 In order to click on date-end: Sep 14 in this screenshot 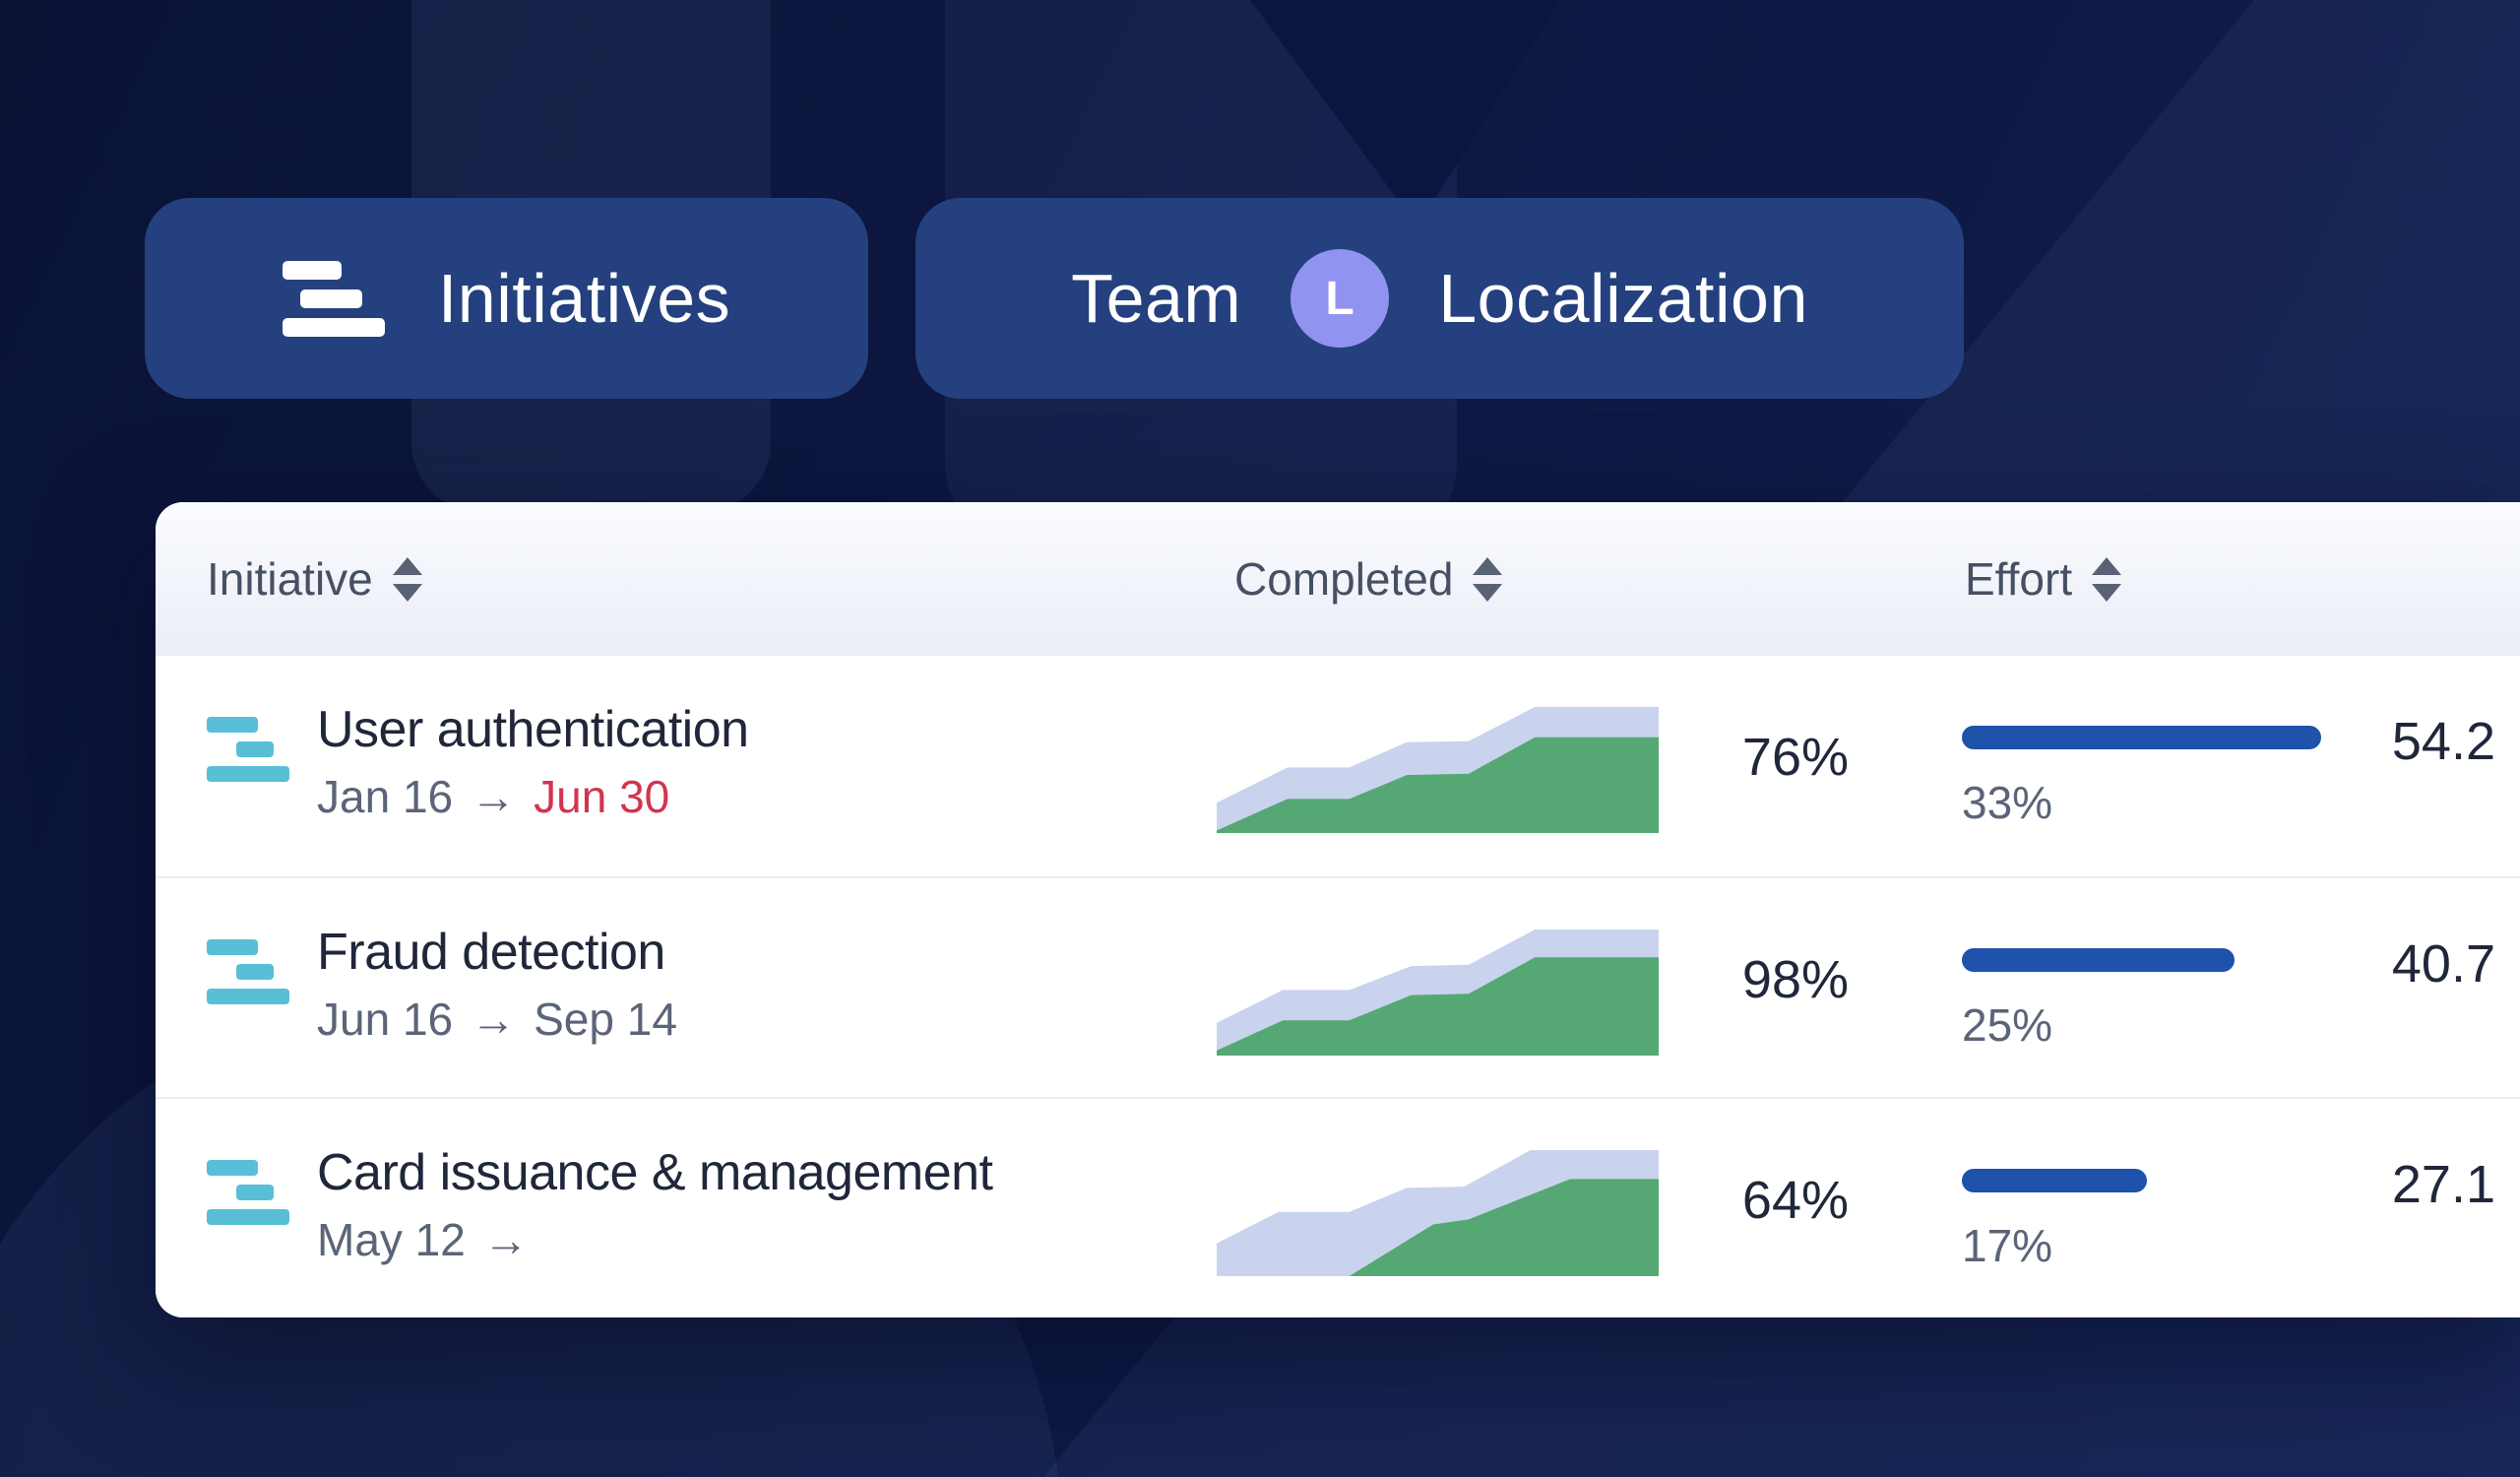, I will do `click(605, 1019)`.